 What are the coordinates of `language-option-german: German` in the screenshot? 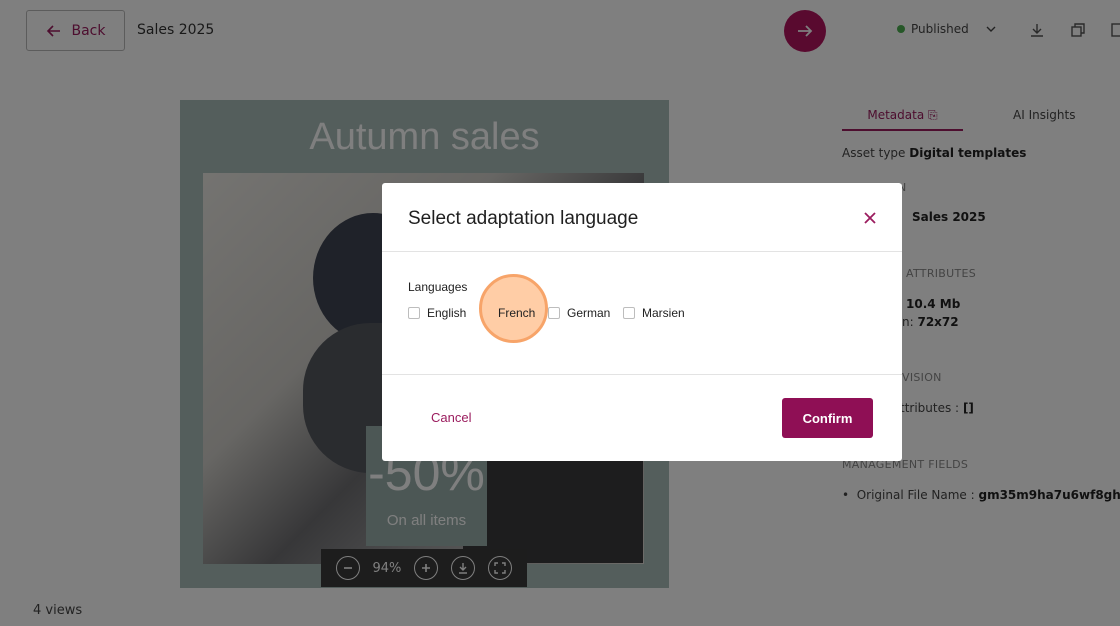 It's located at (579, 313).